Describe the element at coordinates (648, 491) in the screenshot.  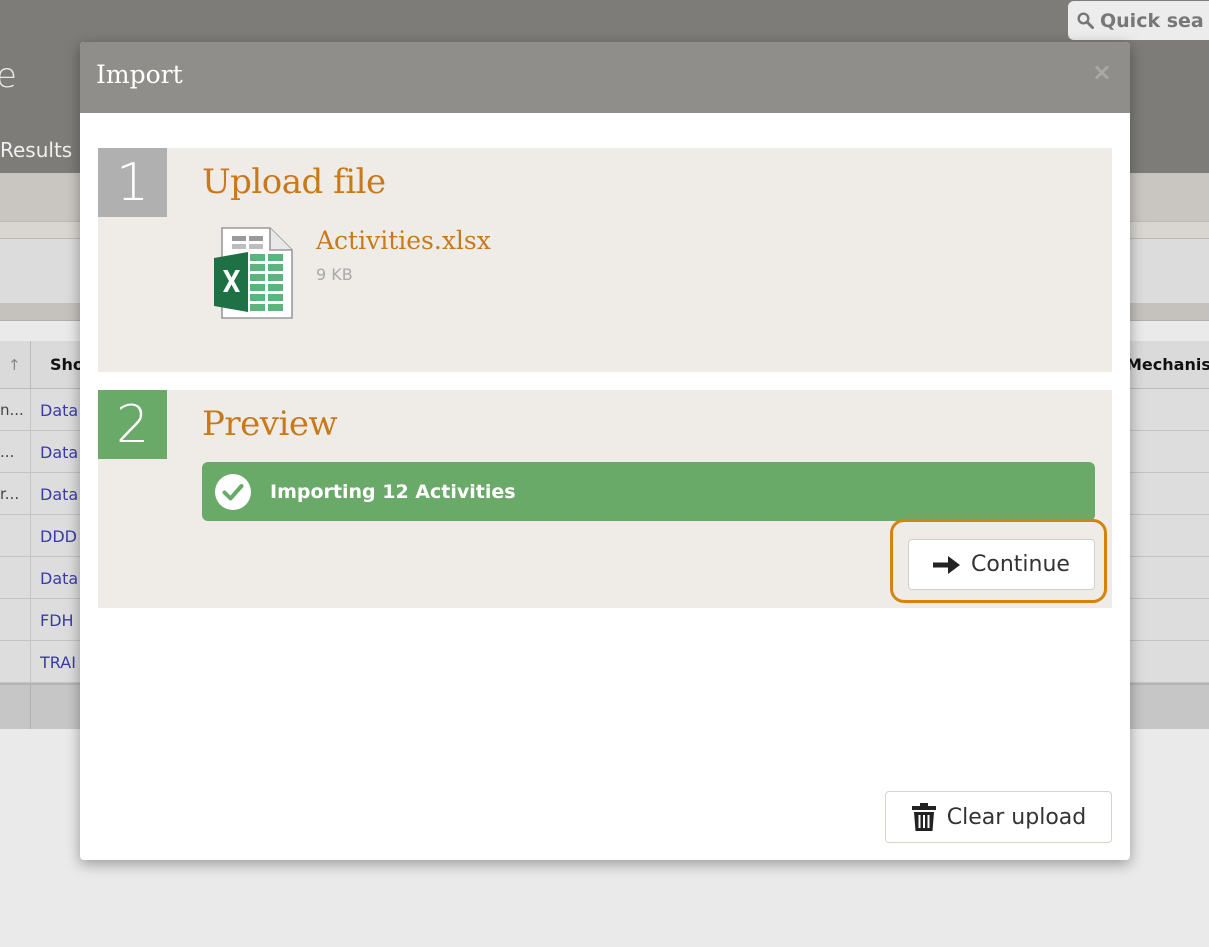
I see `import-status-alert: Importing 12 Activities` at that location.